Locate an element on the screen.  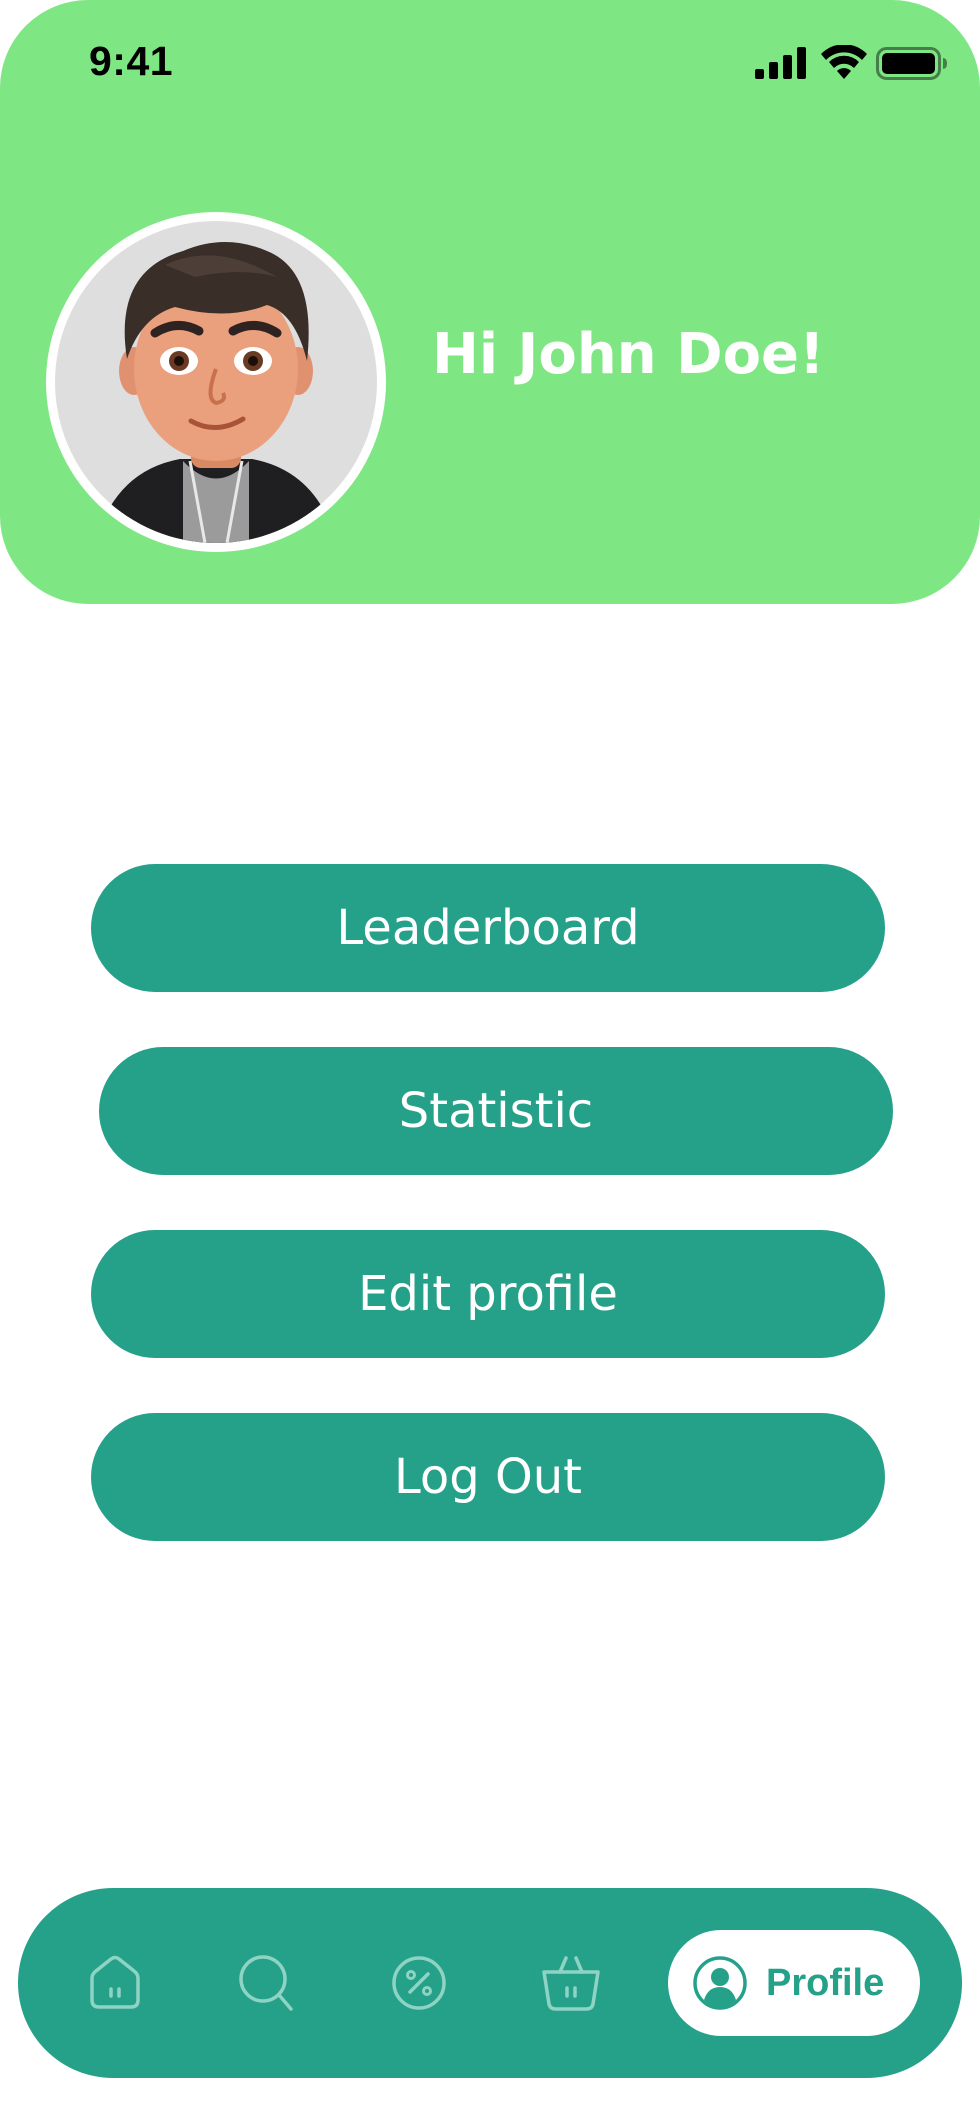
nav-profile-label: Profile is located at coordinates (825, 1982).